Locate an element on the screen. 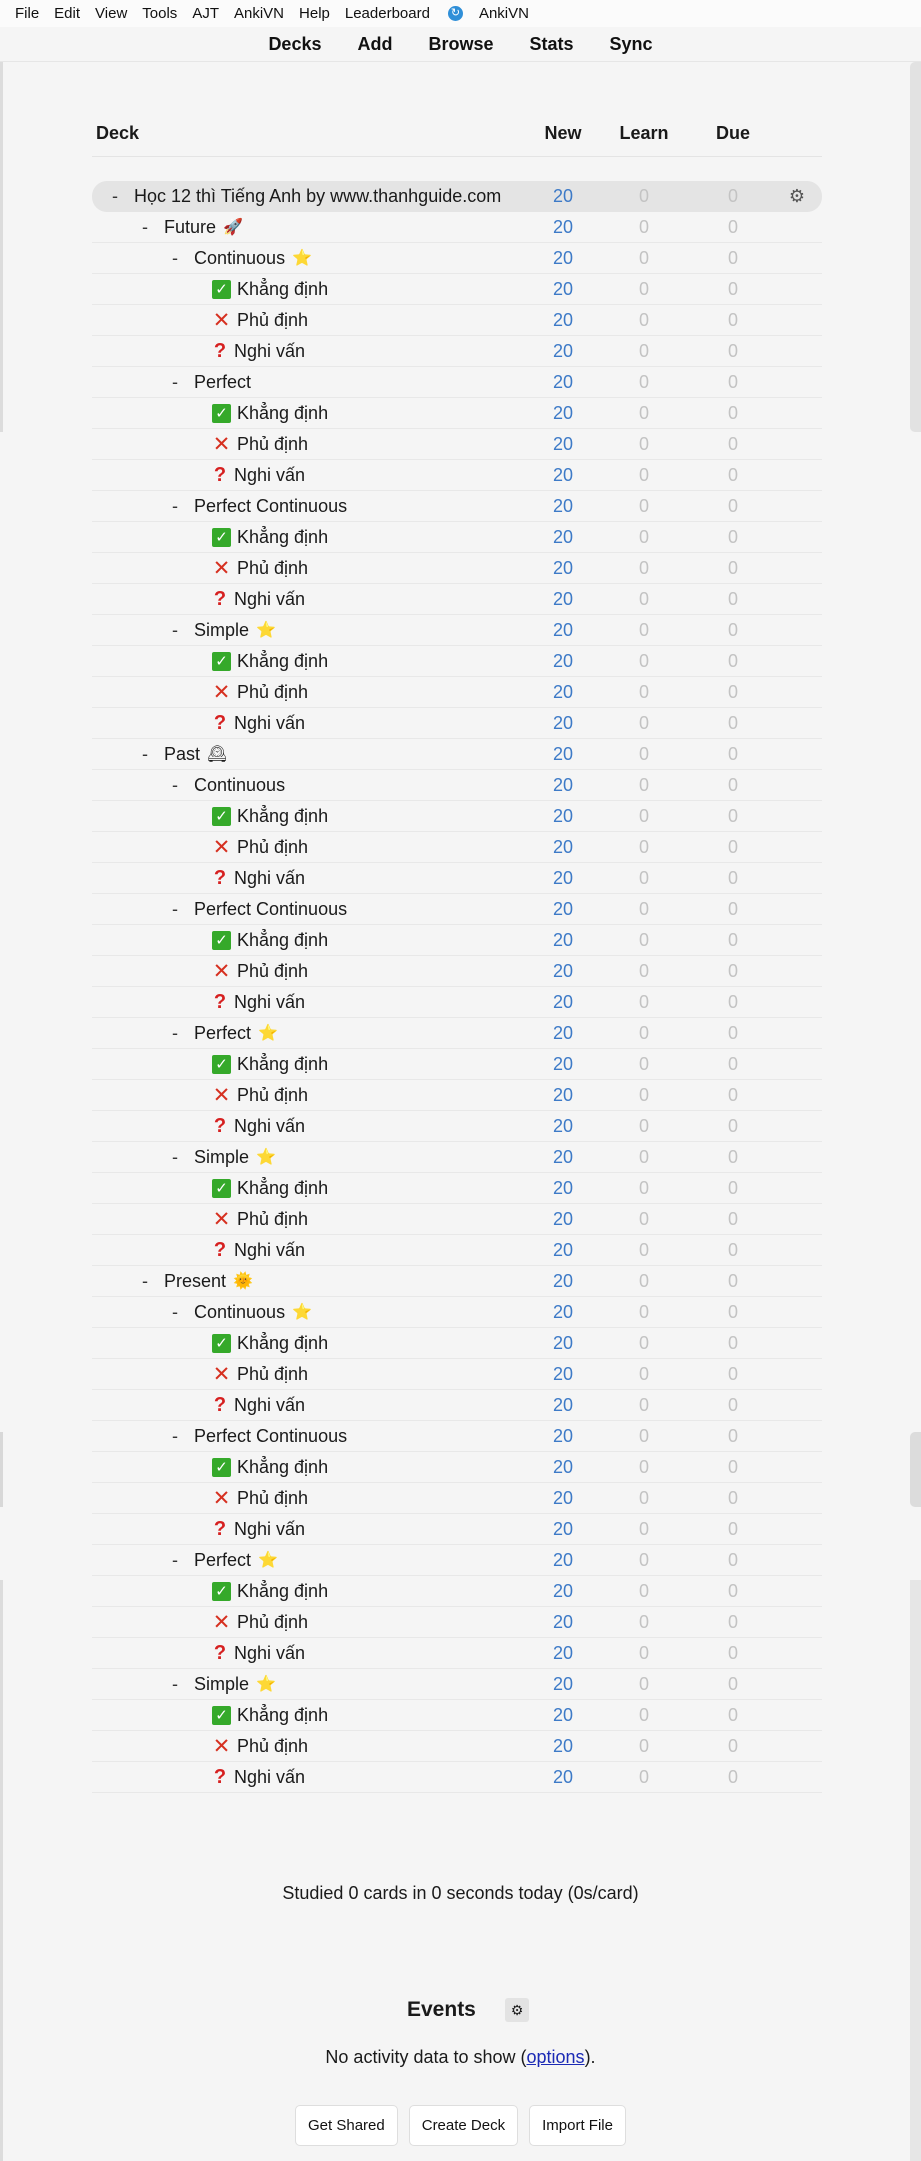 This screenshot has width=921, height=2161. toolbar-stats: Stats is located at coordinates (552, 44).